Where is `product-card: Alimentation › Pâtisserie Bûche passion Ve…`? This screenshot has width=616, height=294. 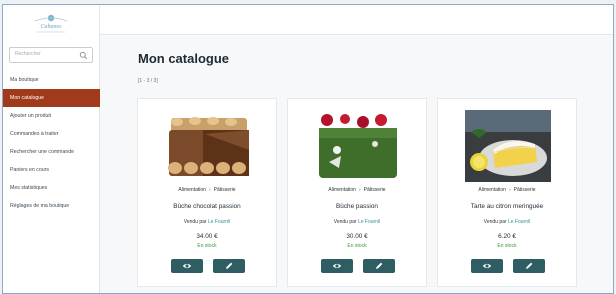 product-card: Alimentation › Pâtisserie Bûche passion Ve… is located at coordinates (357, 192).